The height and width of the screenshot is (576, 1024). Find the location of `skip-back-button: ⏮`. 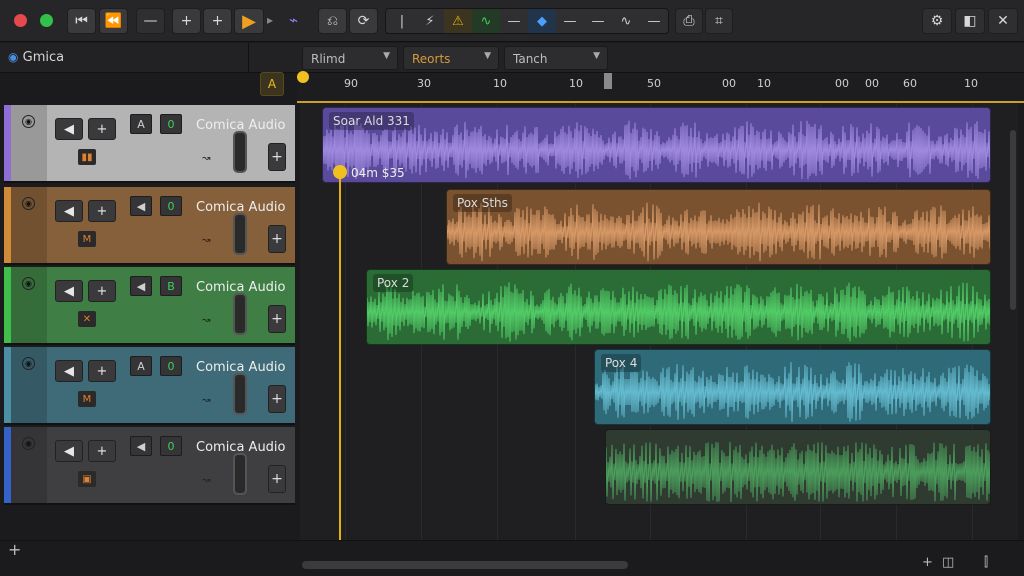

skip-back-button: ⏮ is located at coordinates (81, 21).